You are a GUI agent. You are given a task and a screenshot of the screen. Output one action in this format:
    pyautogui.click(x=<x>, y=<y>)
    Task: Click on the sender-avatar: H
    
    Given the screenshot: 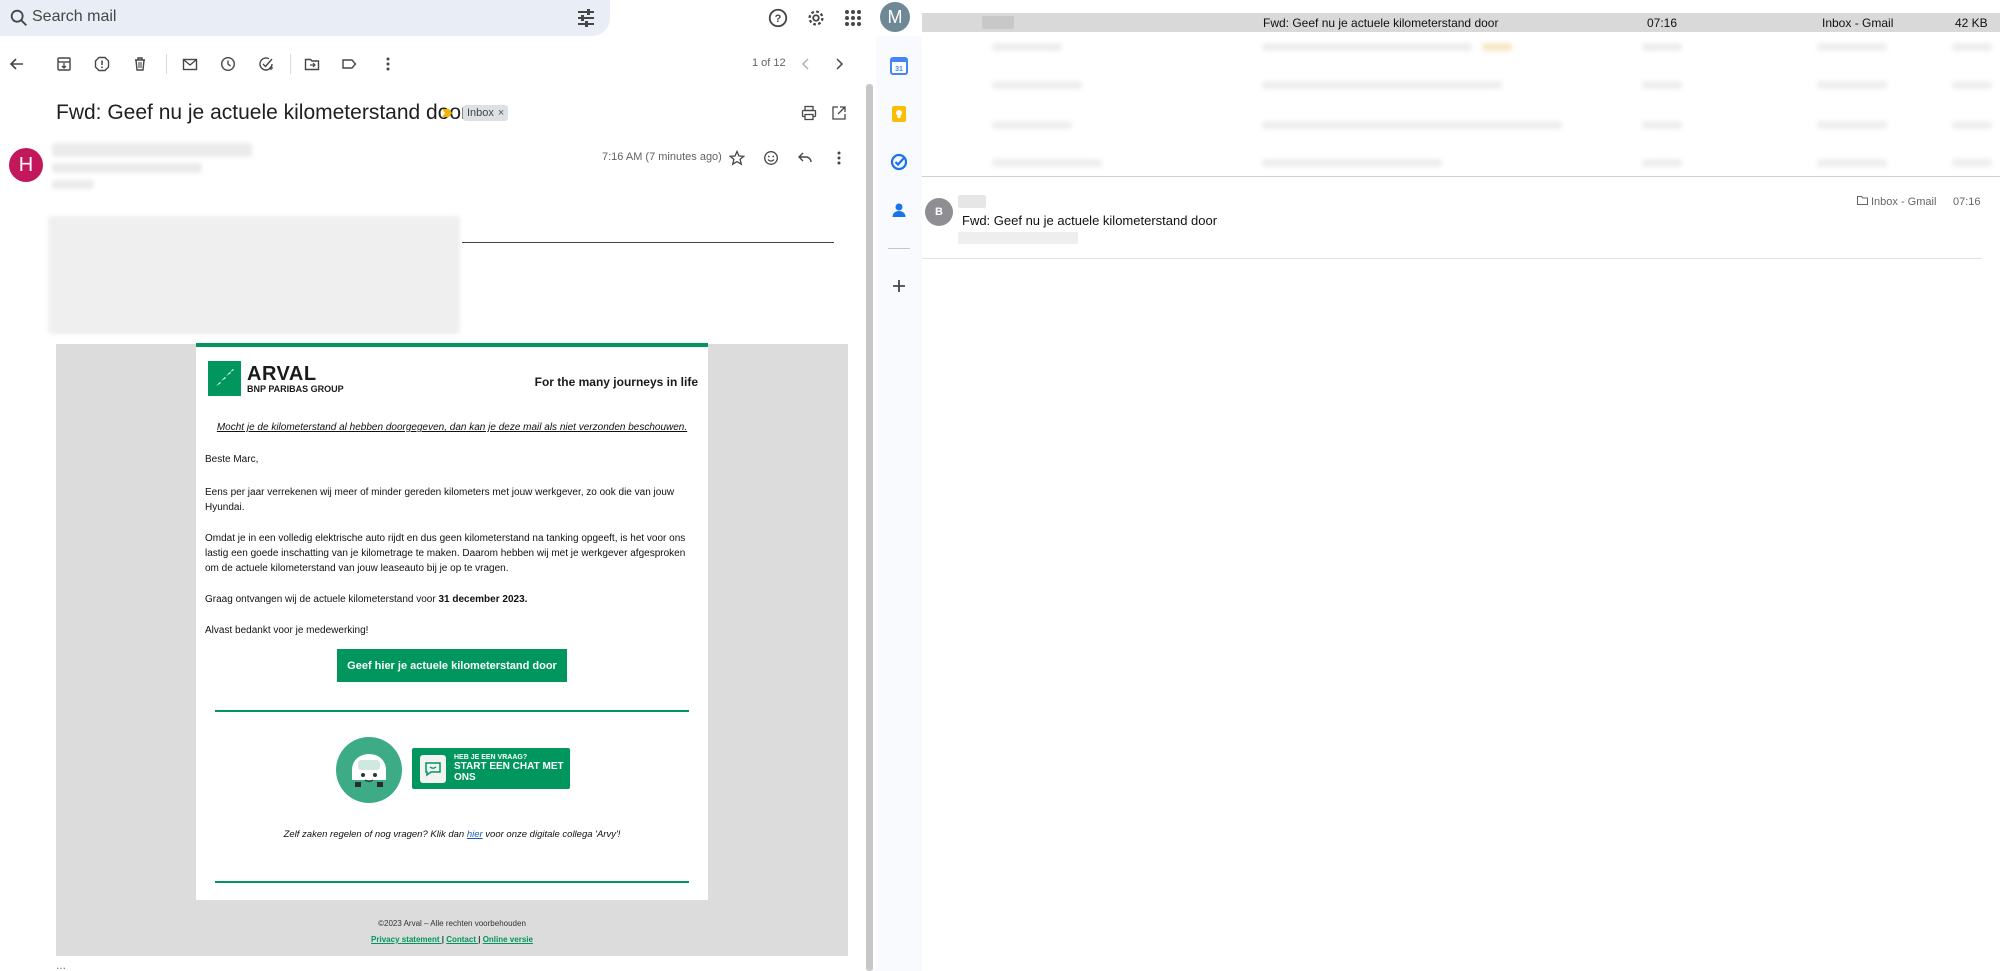 What is the action you would take?
    pyautogui.click(x=26, y=165)
    